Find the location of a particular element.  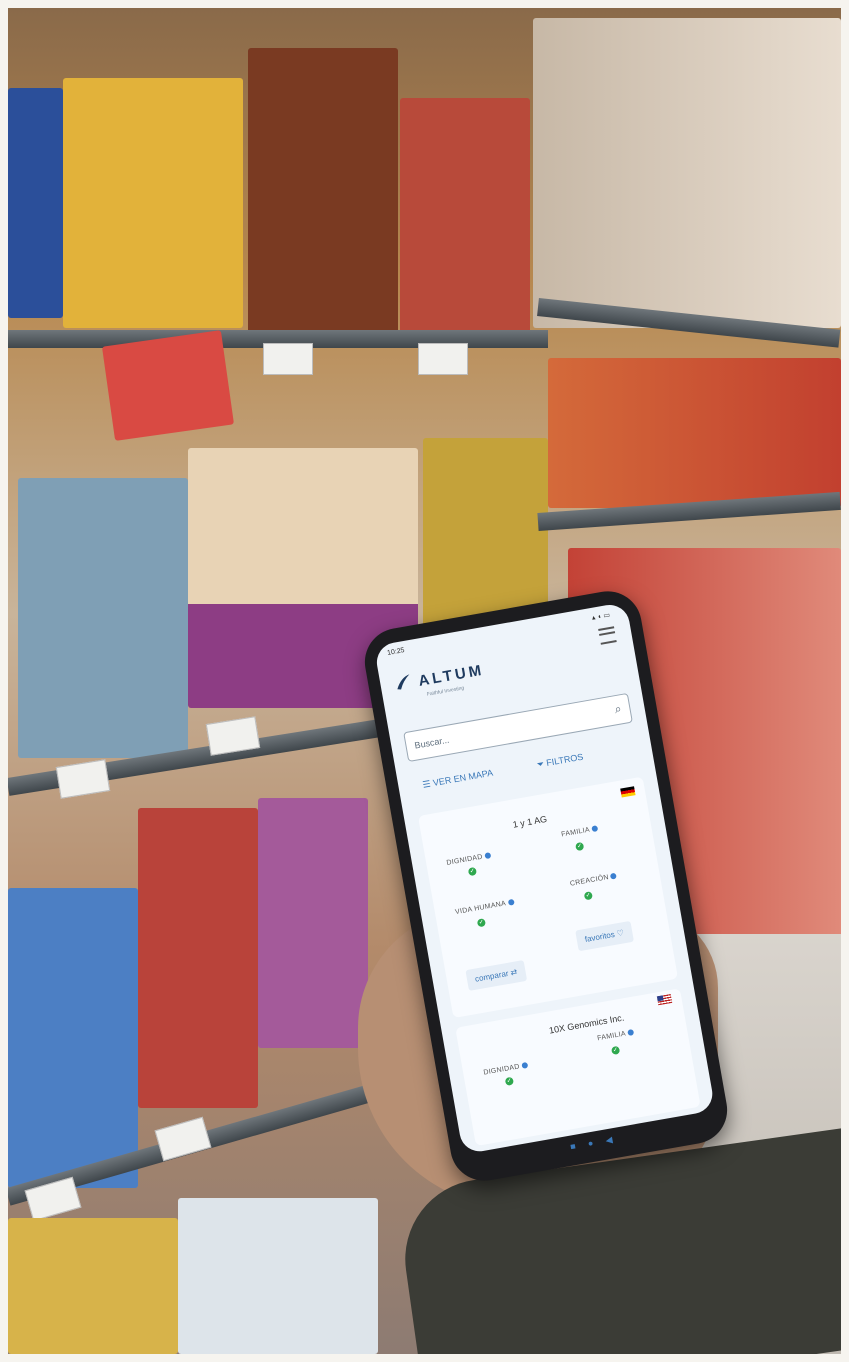

status-time: 10:25 is located at coordinates (396, 652).